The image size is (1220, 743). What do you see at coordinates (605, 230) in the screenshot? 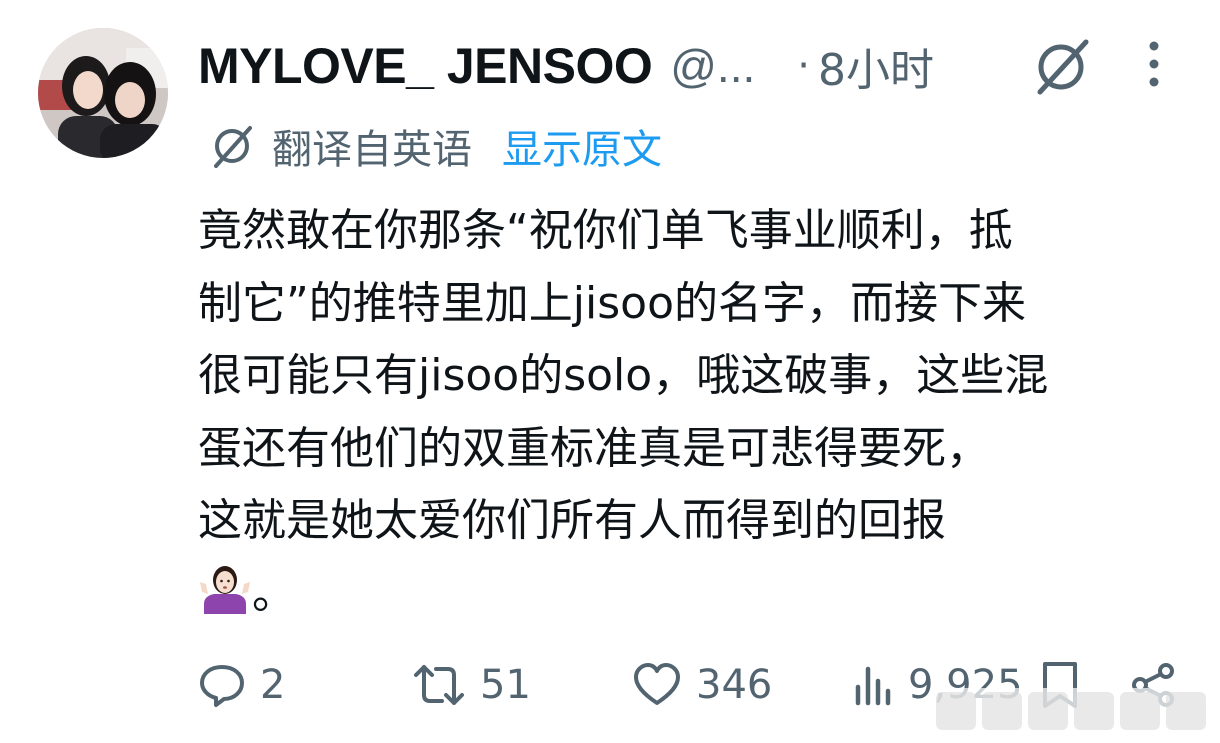
I see `post-body-line: 竟然敢在你那条“祝你们单飞事业顺利，抵` at bounding box center [605, 230].